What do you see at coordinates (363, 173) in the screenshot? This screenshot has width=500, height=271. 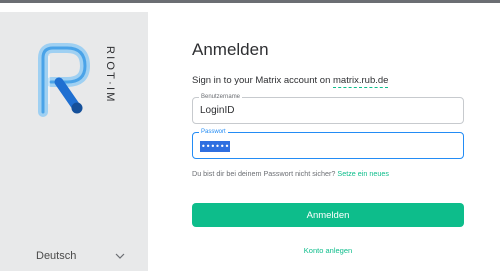 I see `reset-password-link: Setze ein neues` at bounding box center [363, 173].